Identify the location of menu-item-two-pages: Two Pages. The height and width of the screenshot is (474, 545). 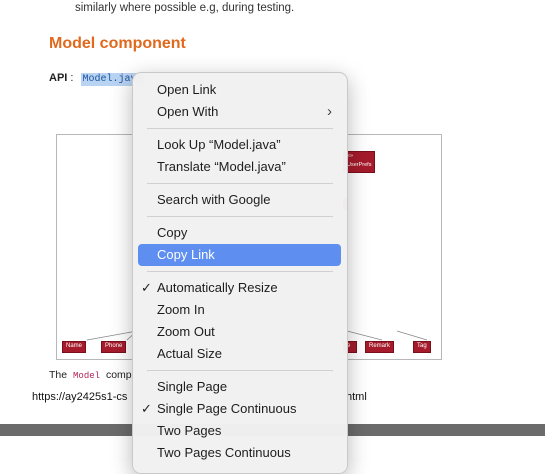
(239, 431).